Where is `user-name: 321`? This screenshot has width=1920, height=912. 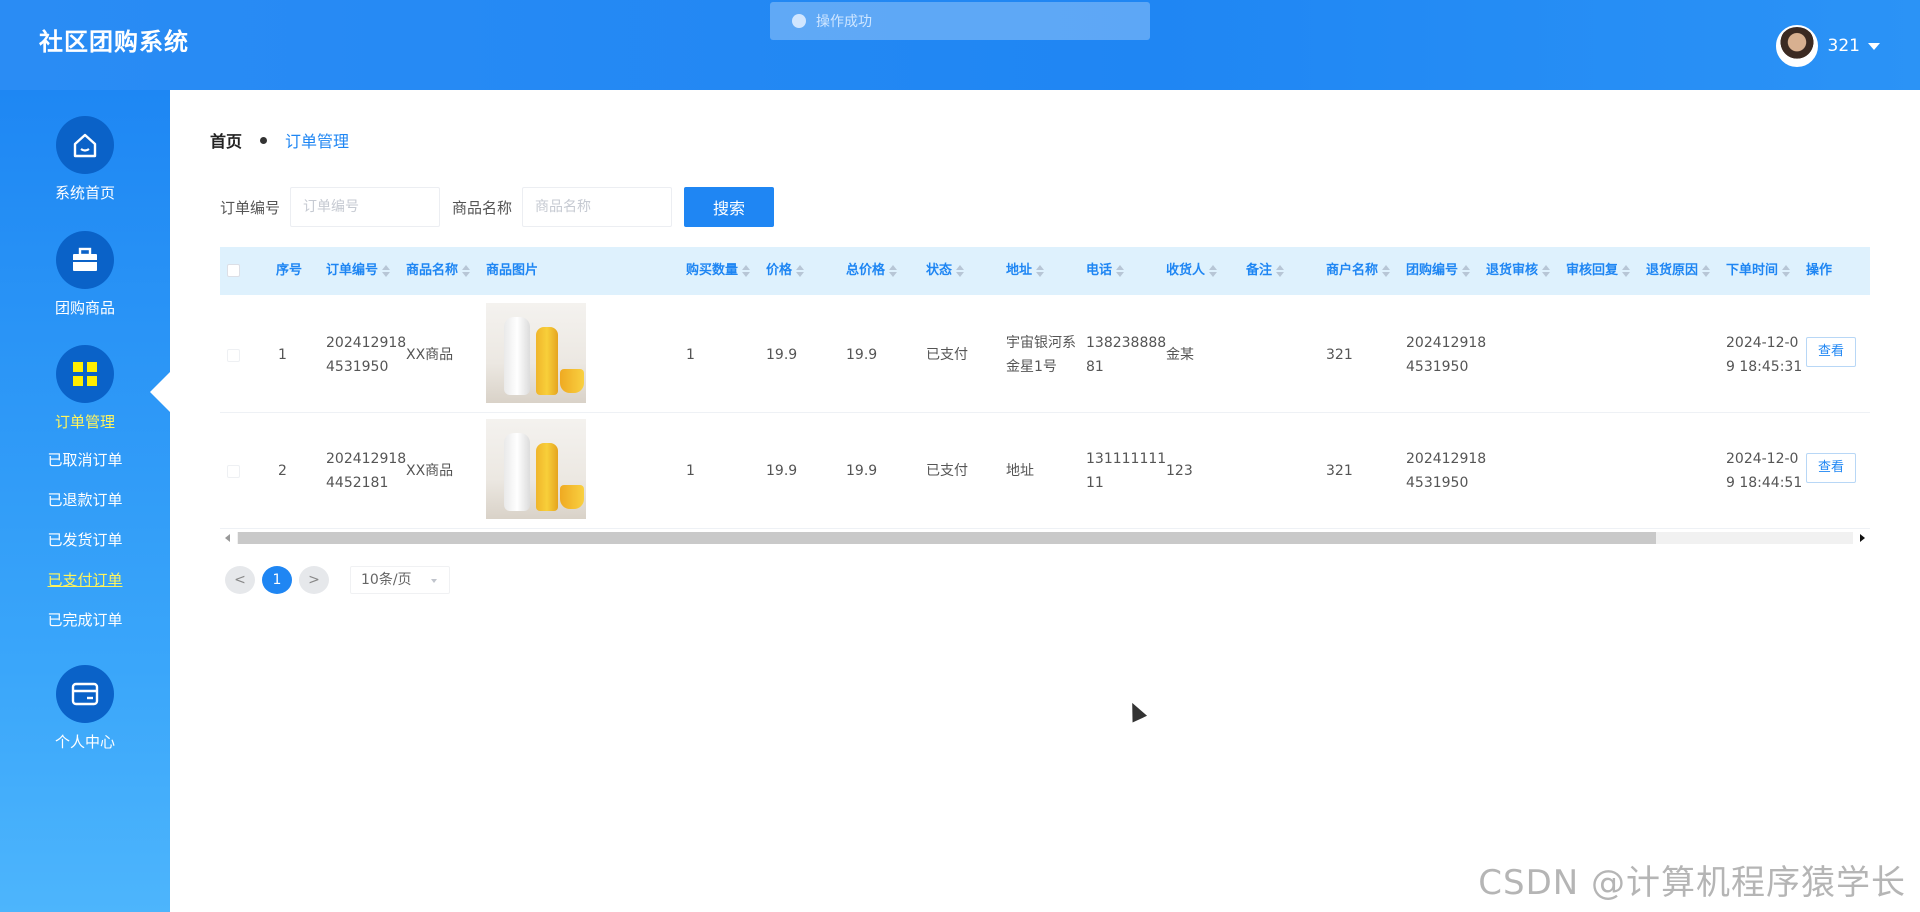 user-name: 321 is located at coordinates (1844, 46).